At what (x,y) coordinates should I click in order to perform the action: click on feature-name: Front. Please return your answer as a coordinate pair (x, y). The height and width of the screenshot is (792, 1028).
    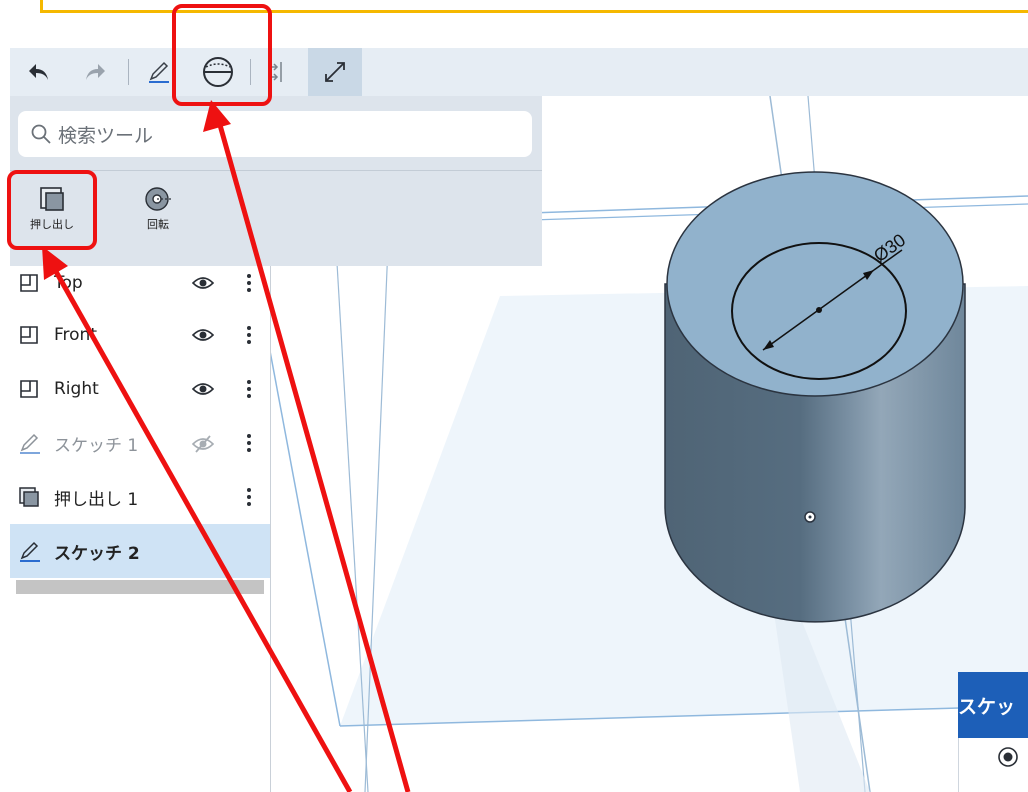
    Looking at the image, I should click on (75, 335).